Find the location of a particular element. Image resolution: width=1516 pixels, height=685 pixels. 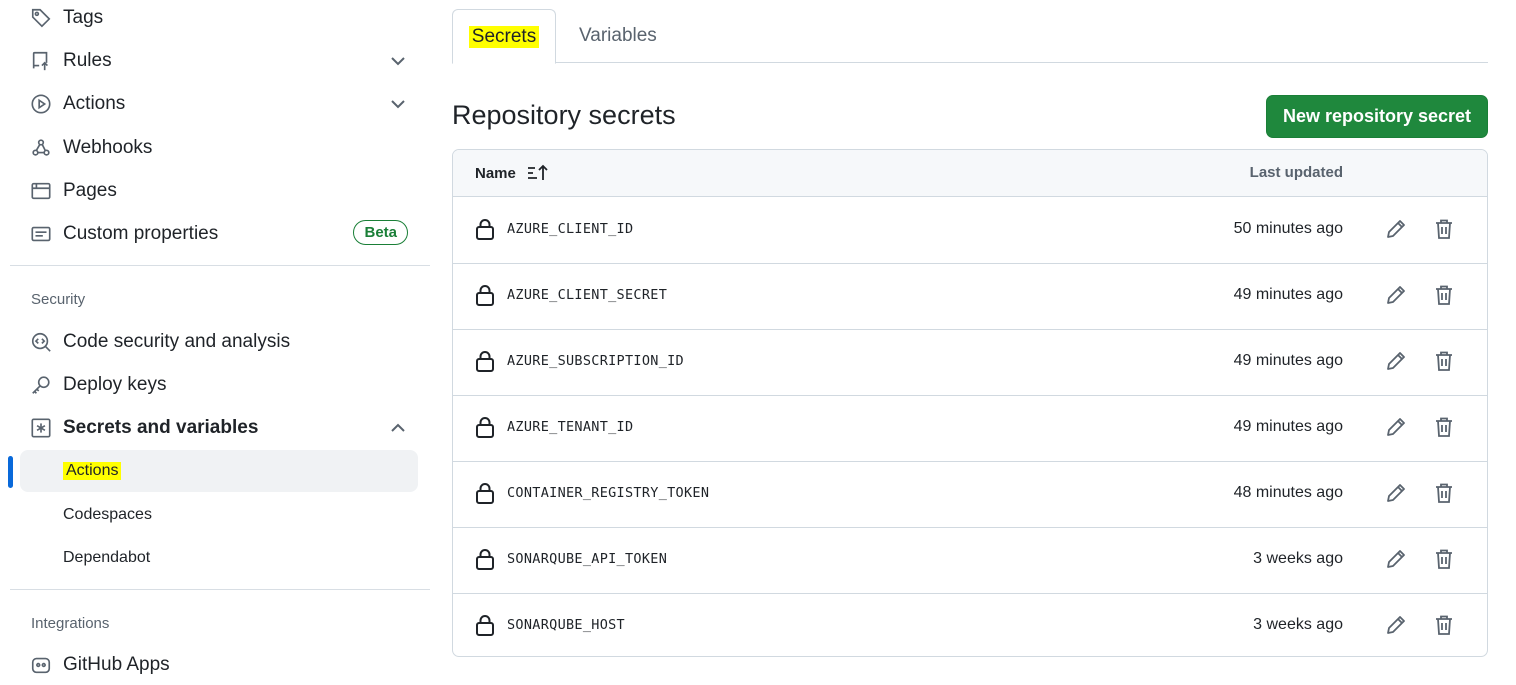

tab-bar: Secrets Variables is located at coordinates (970, 36).